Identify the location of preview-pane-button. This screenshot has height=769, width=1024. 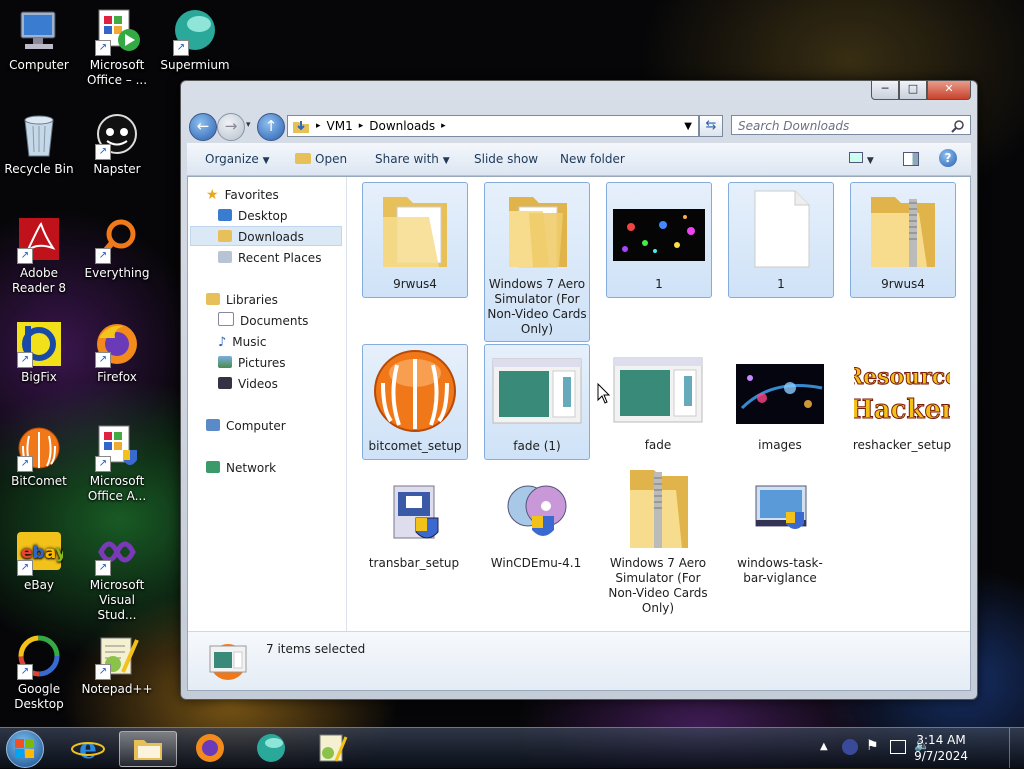
(911, 159).